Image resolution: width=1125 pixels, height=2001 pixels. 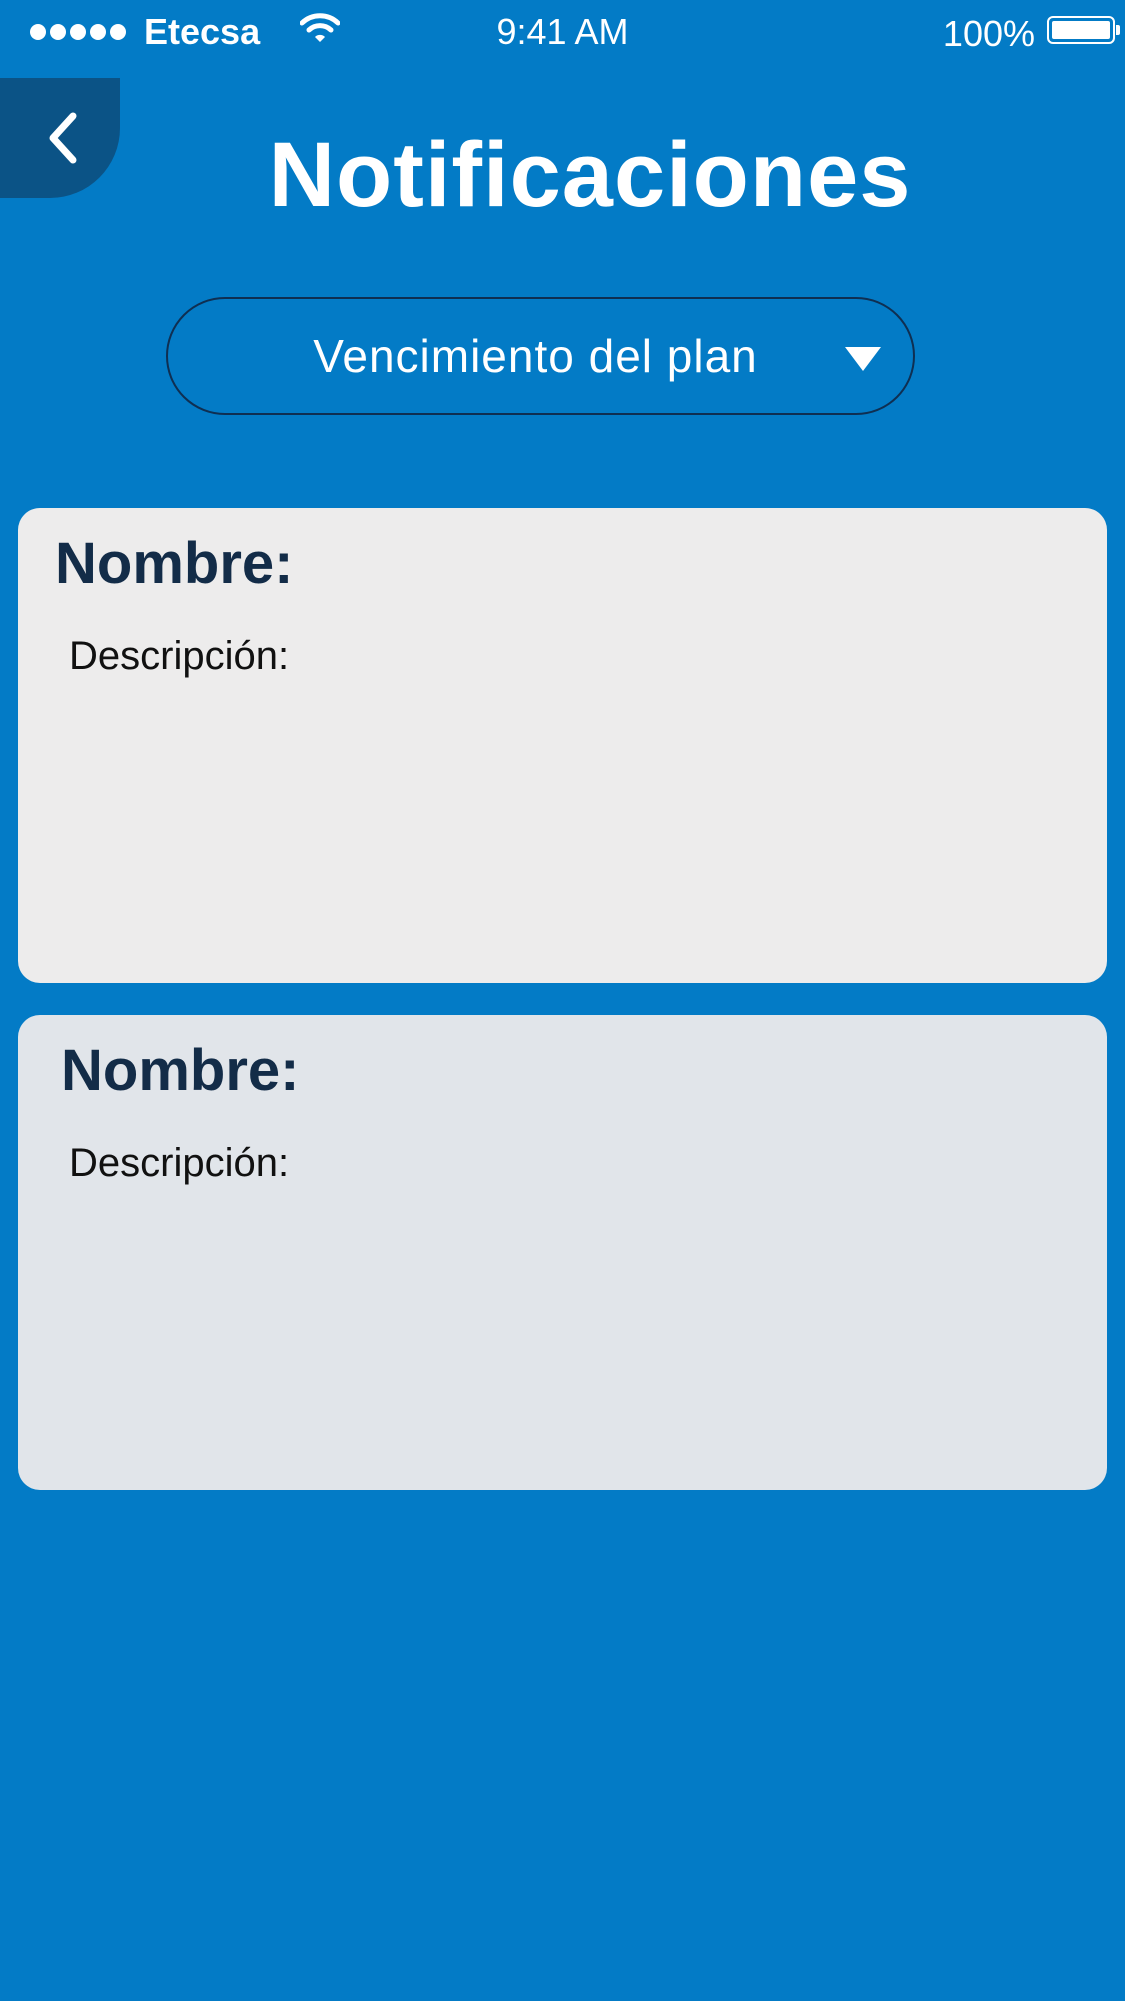 What do you see at coordinates (535, 356) in the screenshot?
I see `dropdown-selected-value: Vencimiento del plan` at bounding box center [535, 356].